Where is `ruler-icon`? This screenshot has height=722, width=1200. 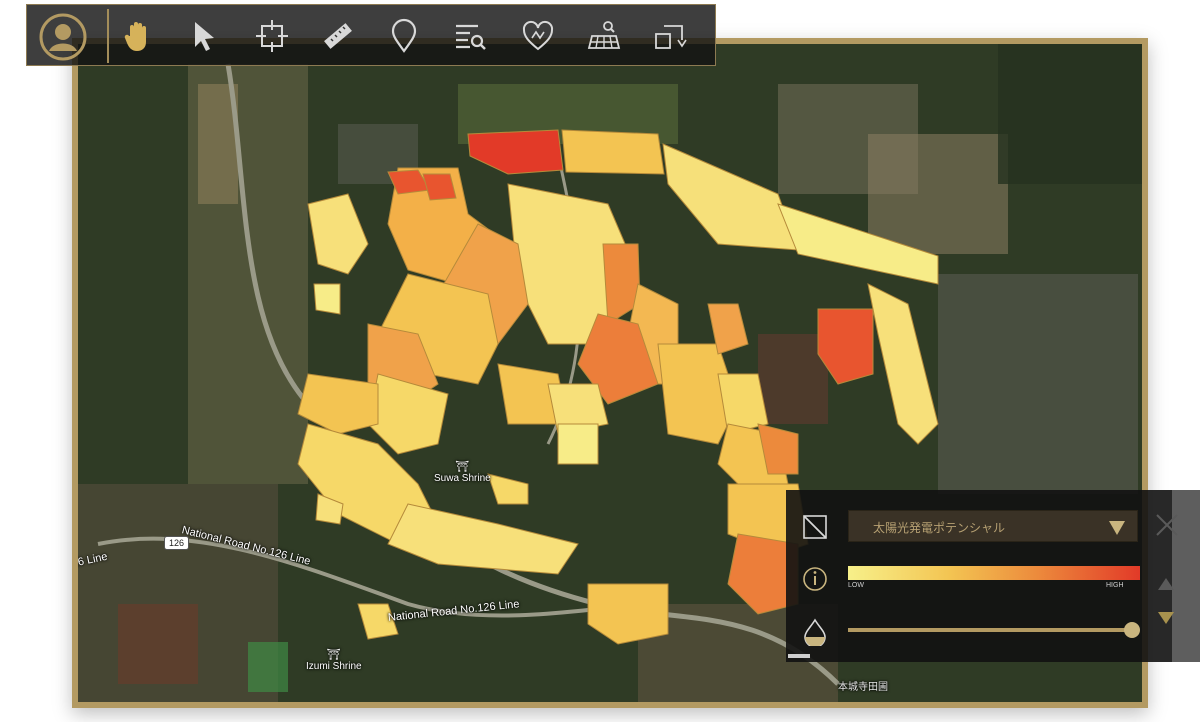
ruler-icon is located at coordinates (338, 36).